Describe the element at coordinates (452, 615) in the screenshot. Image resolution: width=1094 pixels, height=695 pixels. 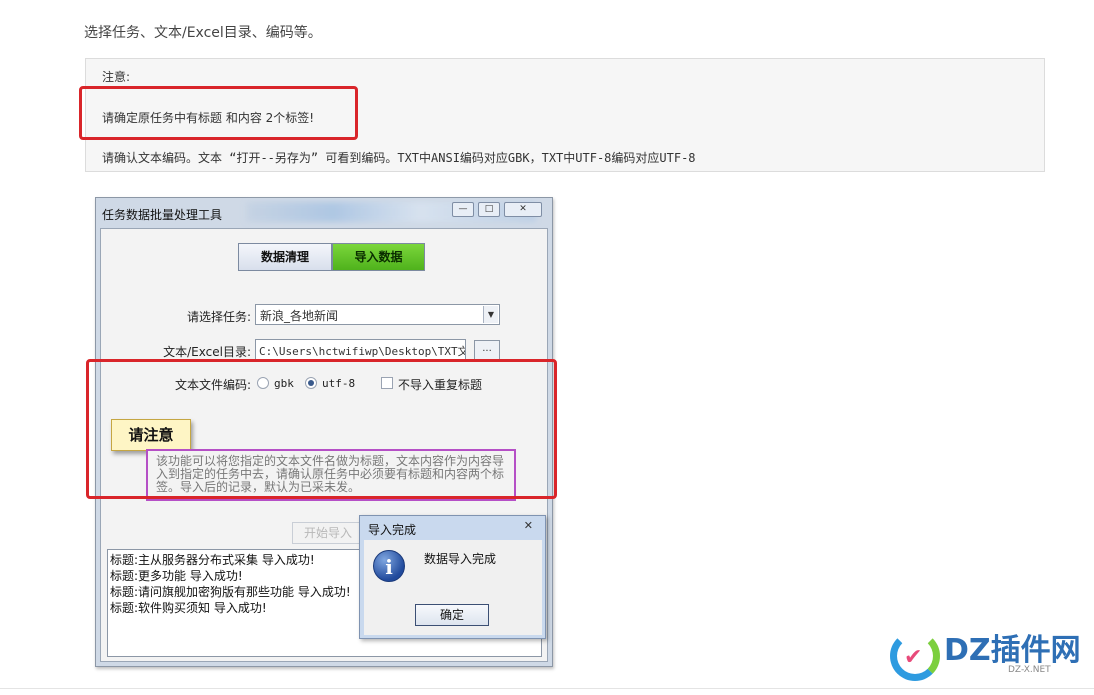
I see `ok-button: 确定` at that location.